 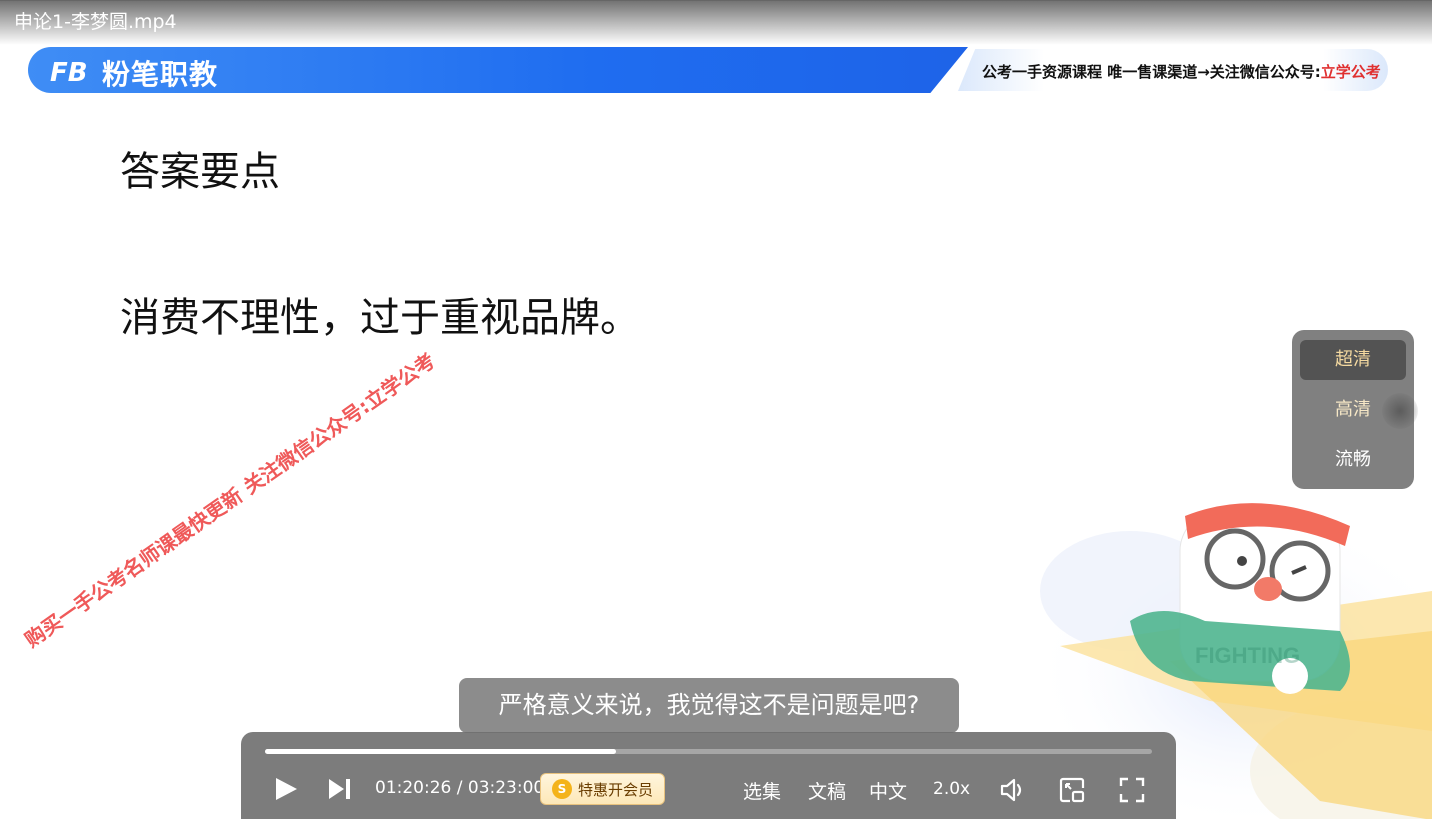 What do you see at coordinates (708, 70) in the screenshot?
I see `slide-banner: FB 粉笔职教 公考一手资源课程 唯一售课渠道→关注微信公众号:立学公考` at bounding box center [708, 70].